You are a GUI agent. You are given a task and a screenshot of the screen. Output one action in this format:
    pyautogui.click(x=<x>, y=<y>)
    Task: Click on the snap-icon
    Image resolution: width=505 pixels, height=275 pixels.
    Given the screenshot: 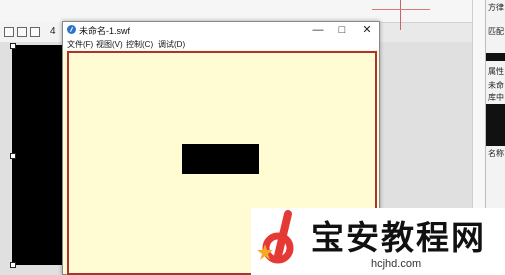 What is the action you would take?
    pyautogui.click(x=9, y=32)
    